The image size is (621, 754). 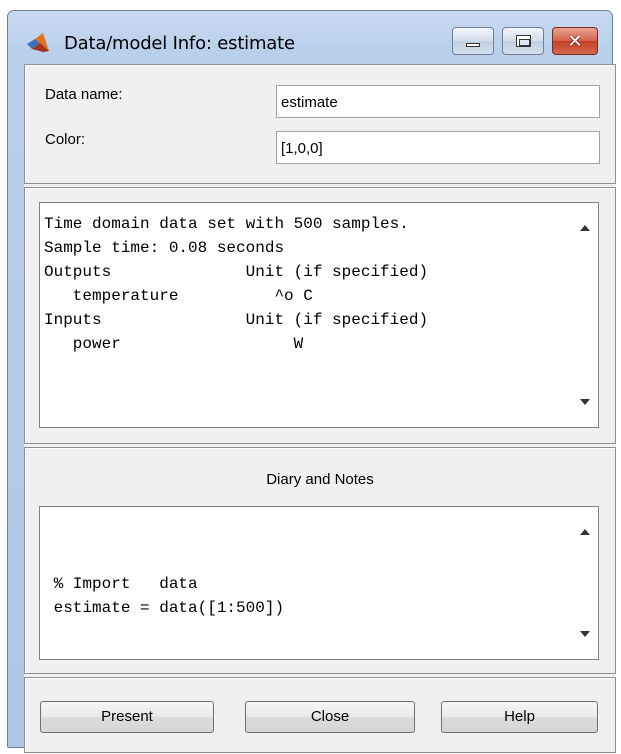 What do you see at coordinates (38, 42) in the screenshot?
I see `matlab-logo-icon` at bounding box center [38, 42].